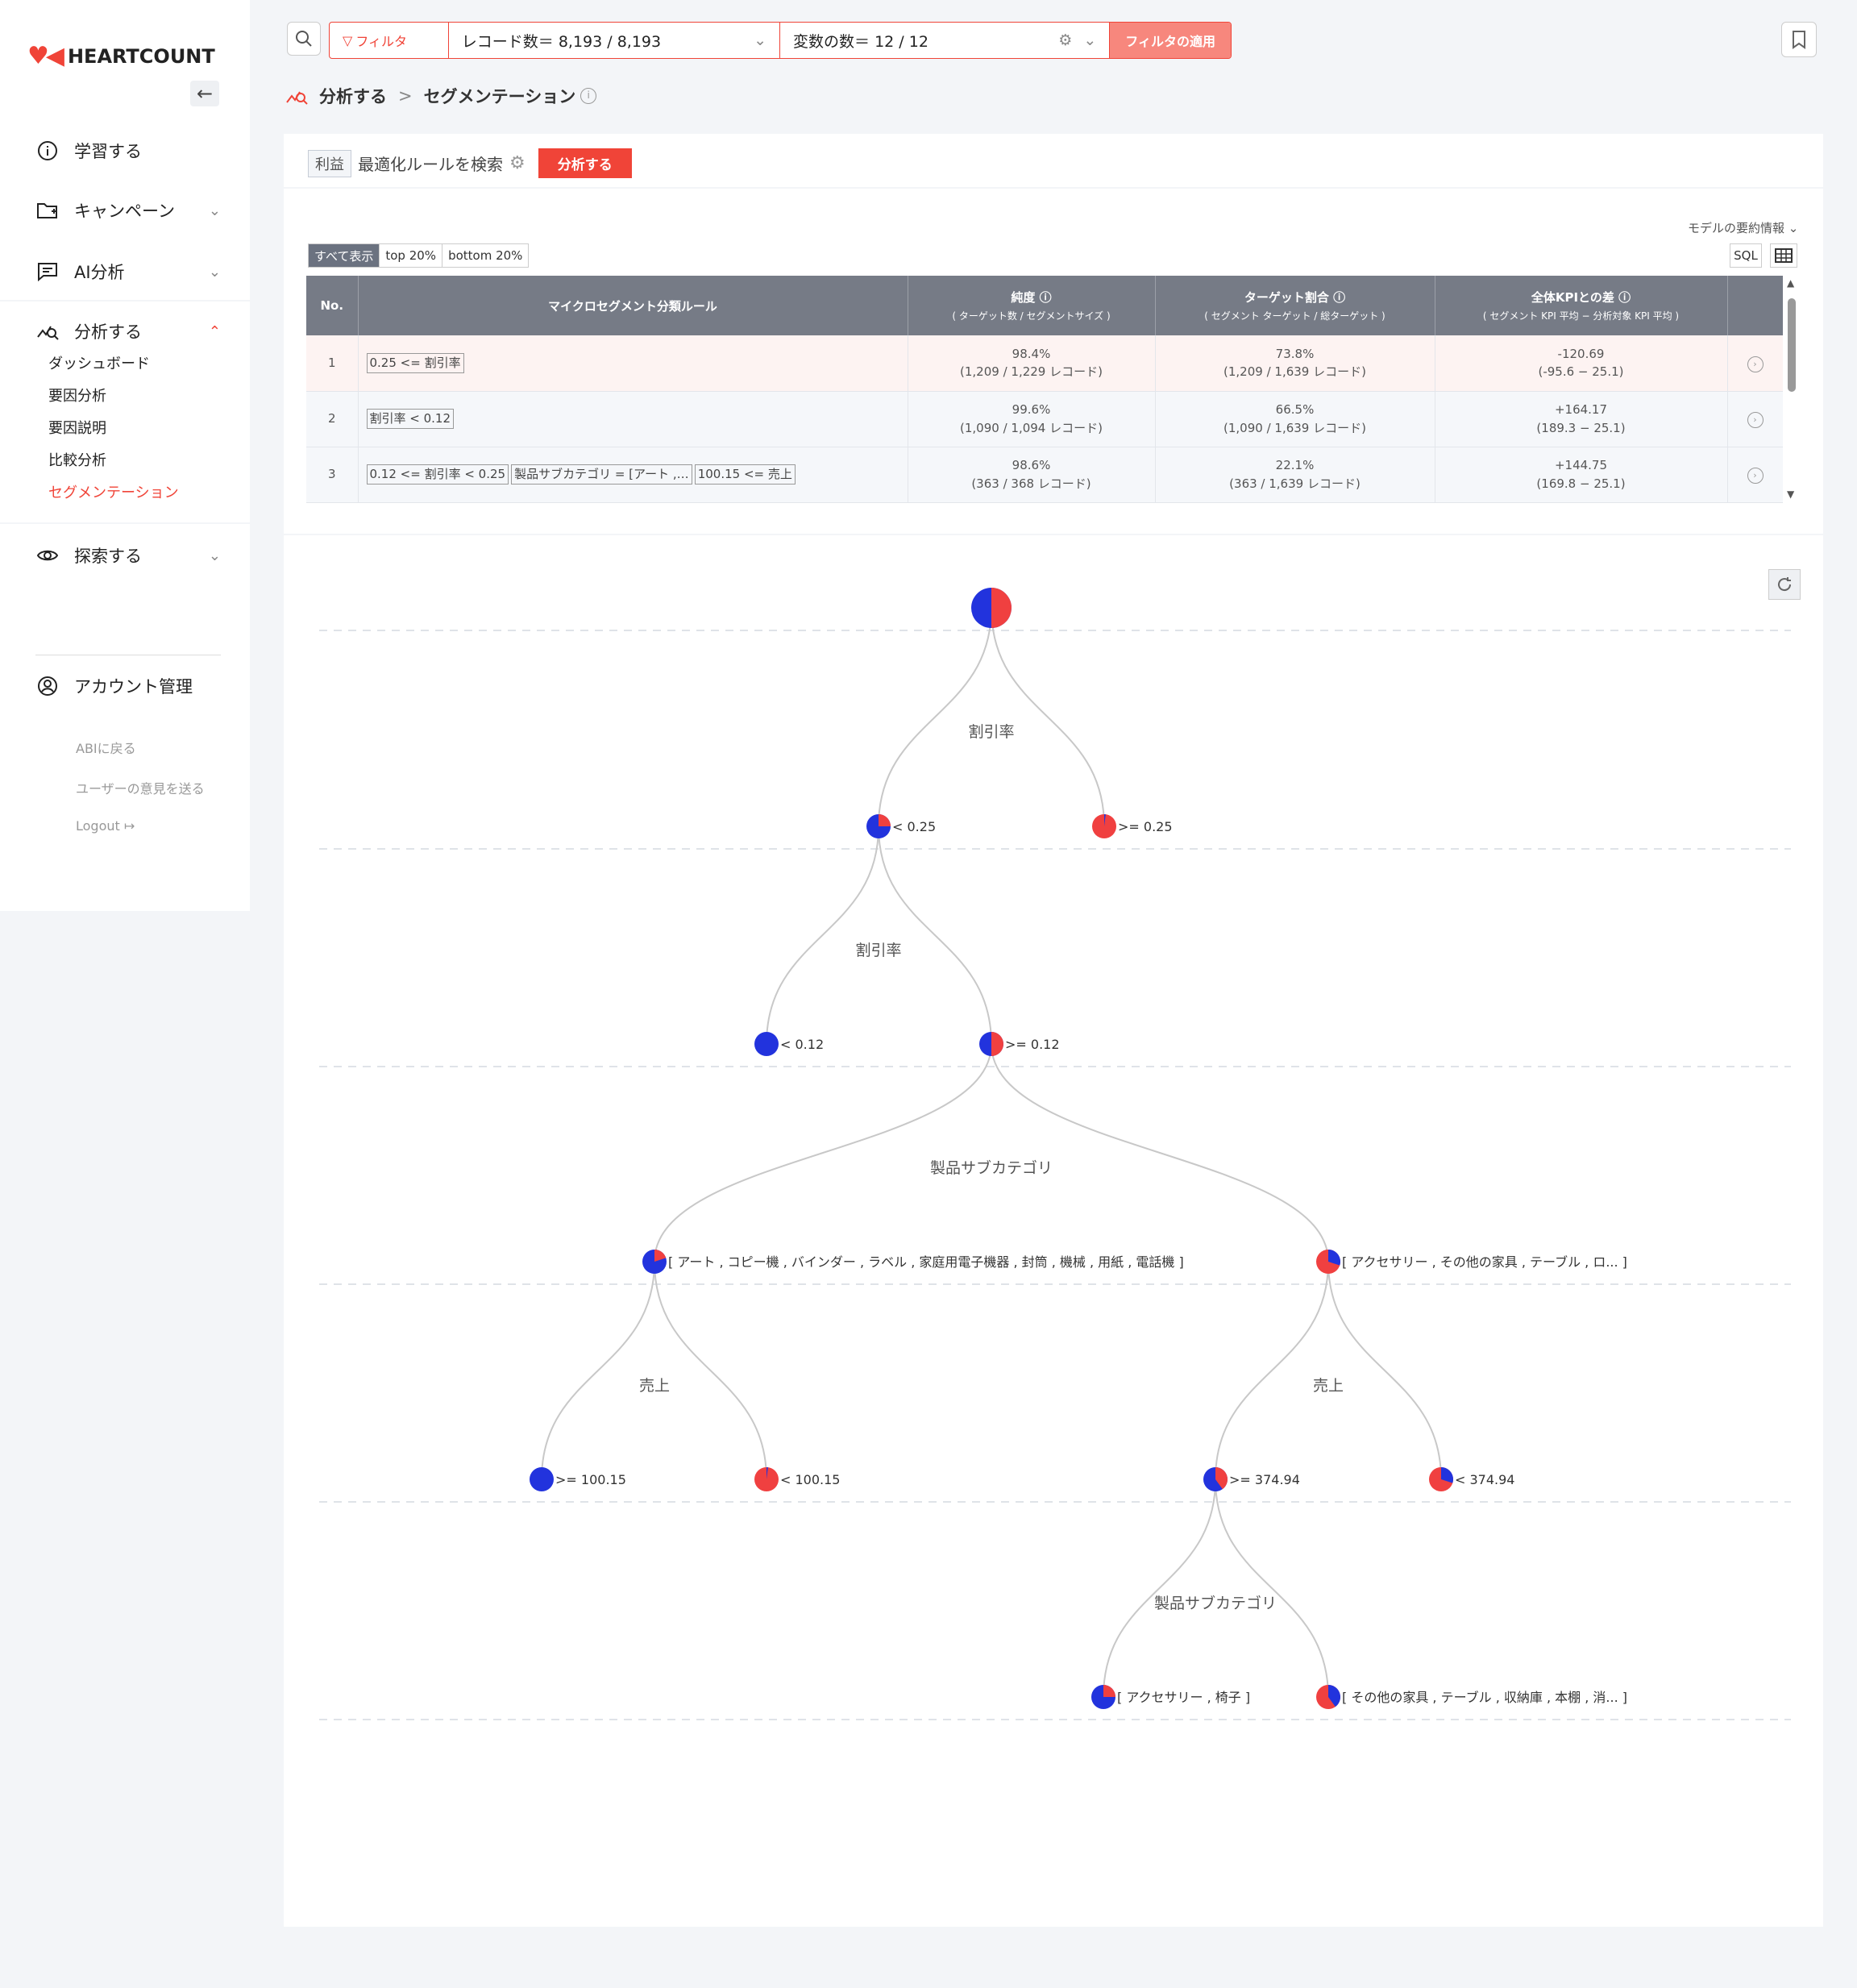  Describe the element at coordinates (113, 492) in the screenshot. I see `subnav-segmentation: セグメンテーション` at that location.